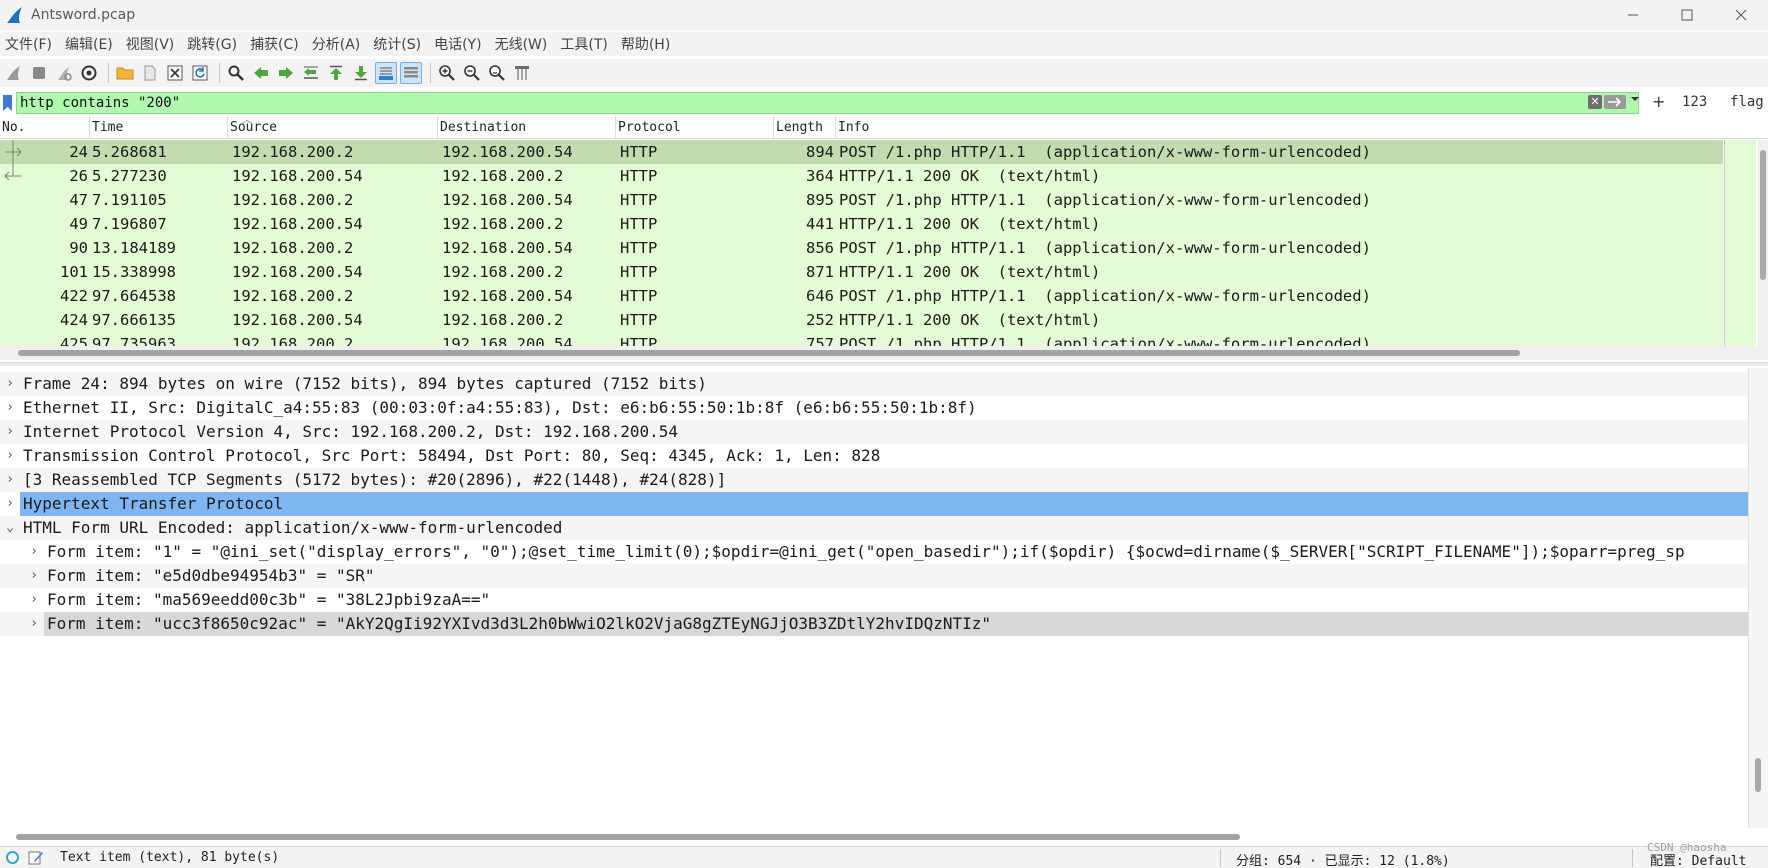  Describe the element at coordinates (8, 103) in the screenshot. I see `bookmark-icon` at that location.